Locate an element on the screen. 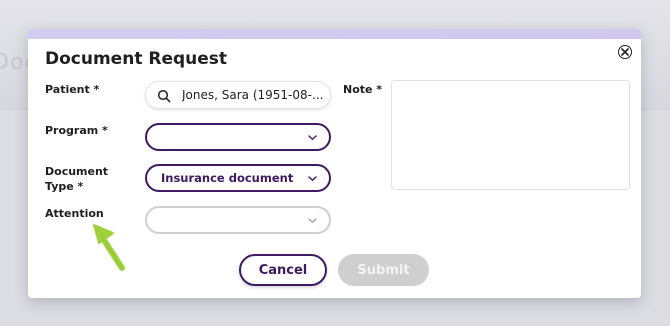 This screenshot has width=670, height=326. close-icon is located at coordinates (625, 52).